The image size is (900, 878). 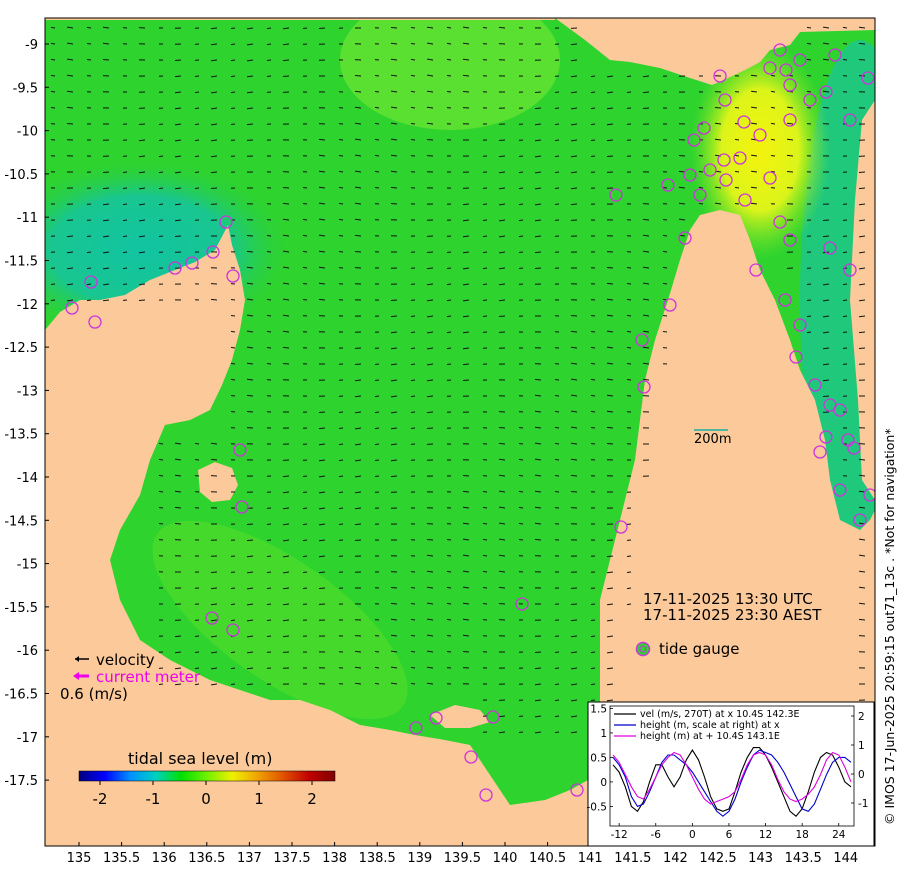 I want to click on scale-bar-label: 200m, so click(x=712, y=439).